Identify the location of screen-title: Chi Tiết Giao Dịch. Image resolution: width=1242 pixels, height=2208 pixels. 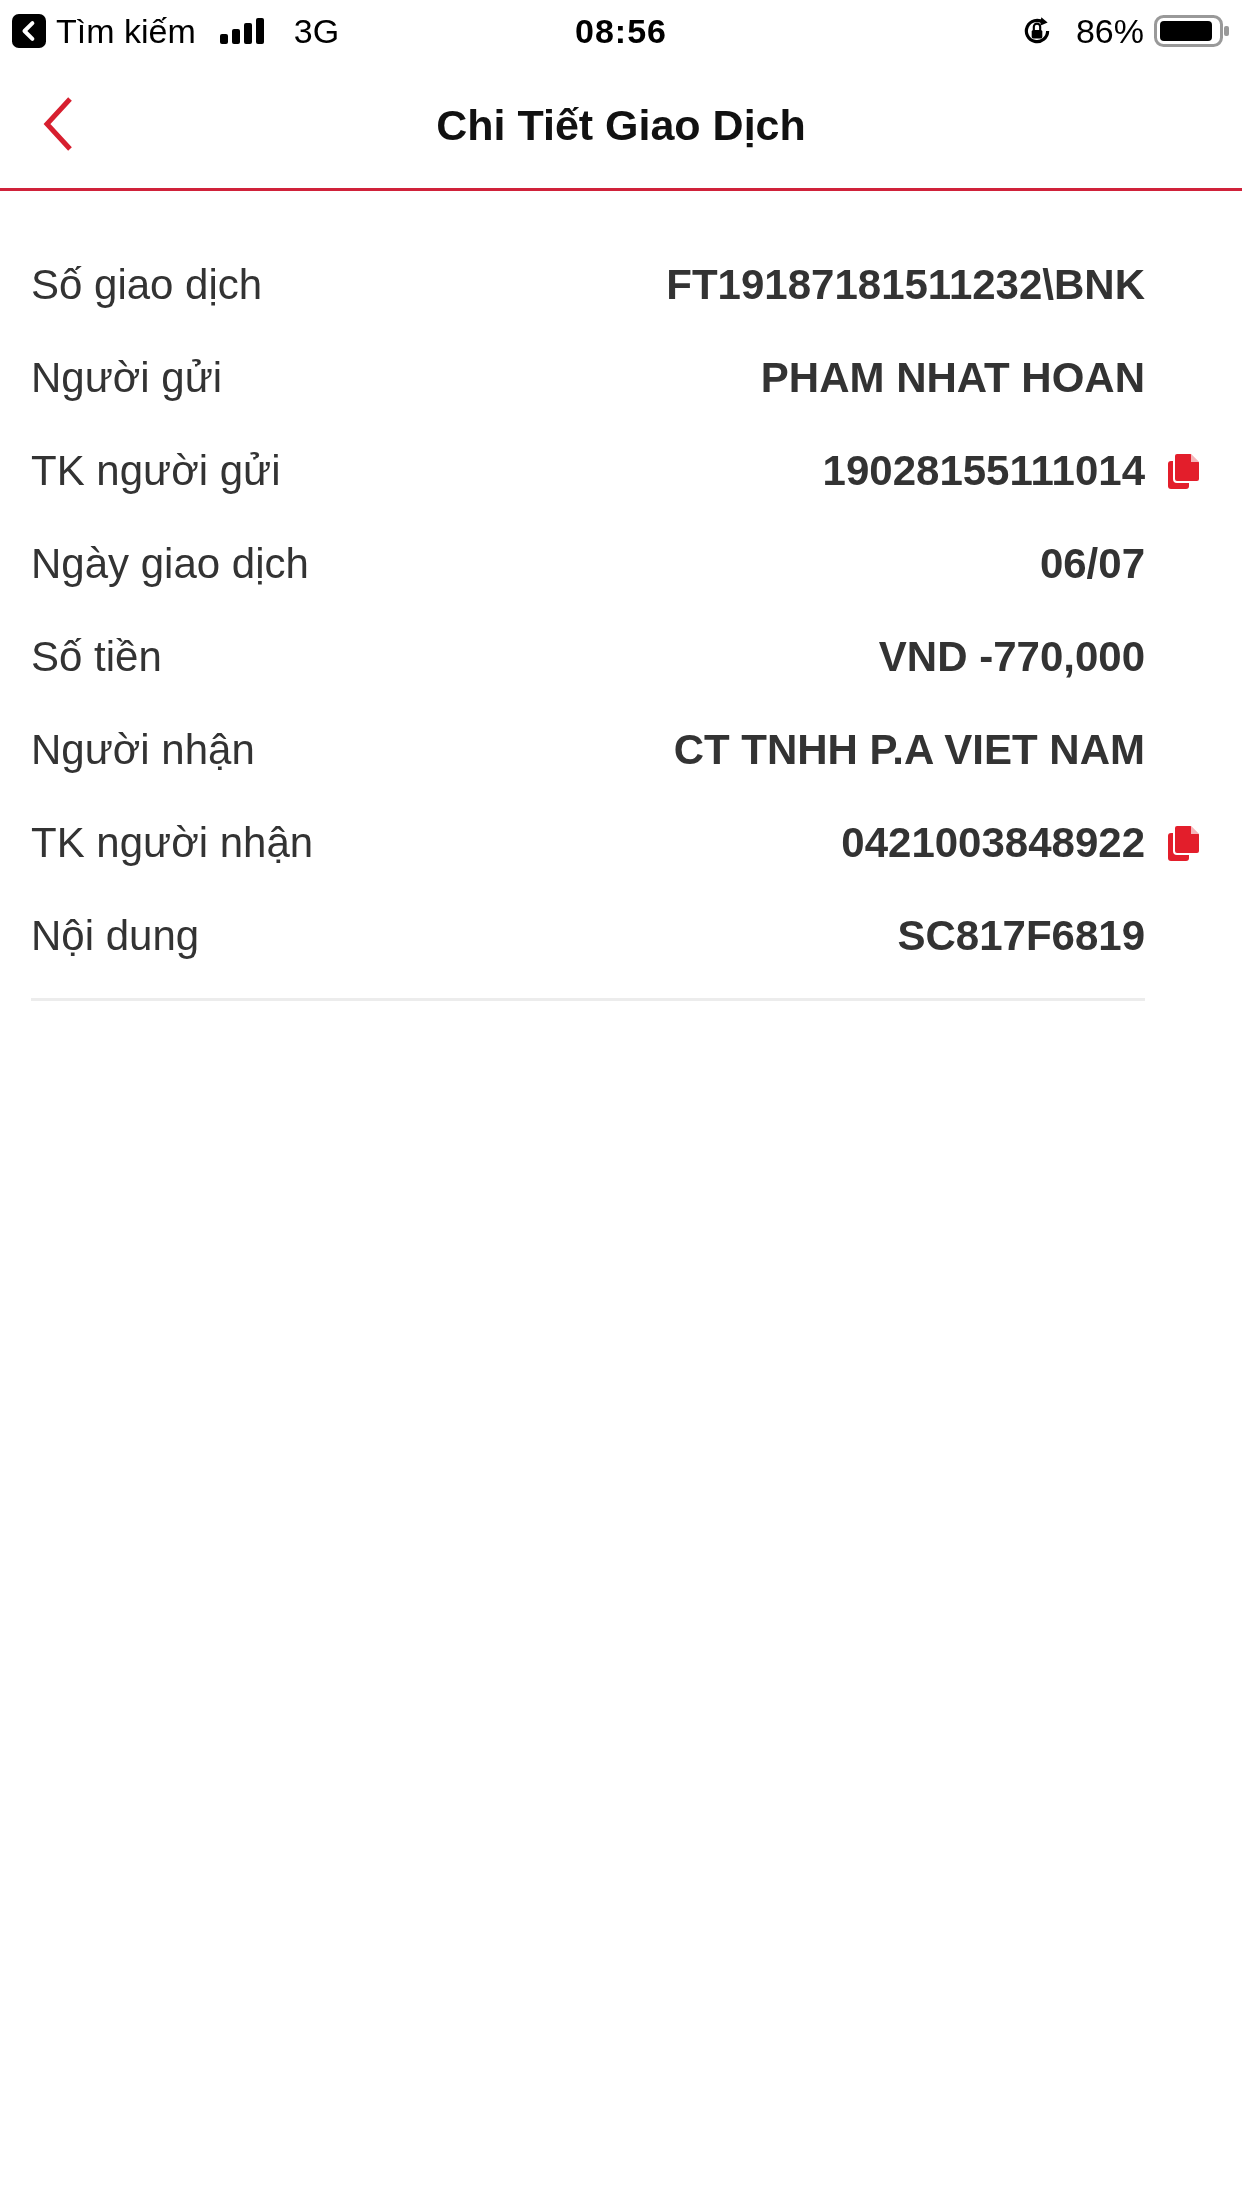
(621, 125).